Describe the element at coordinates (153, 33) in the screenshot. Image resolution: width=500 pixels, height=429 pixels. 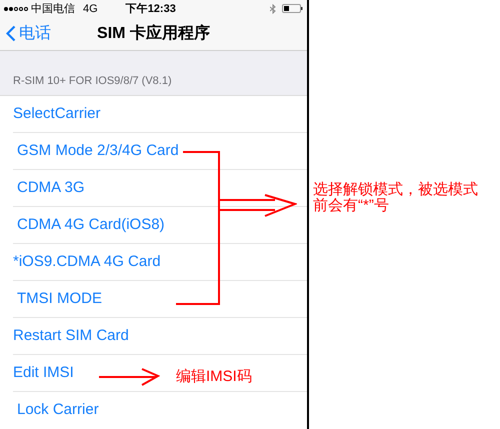
I see `nav-title: SIM 卡应用程序` at that location.